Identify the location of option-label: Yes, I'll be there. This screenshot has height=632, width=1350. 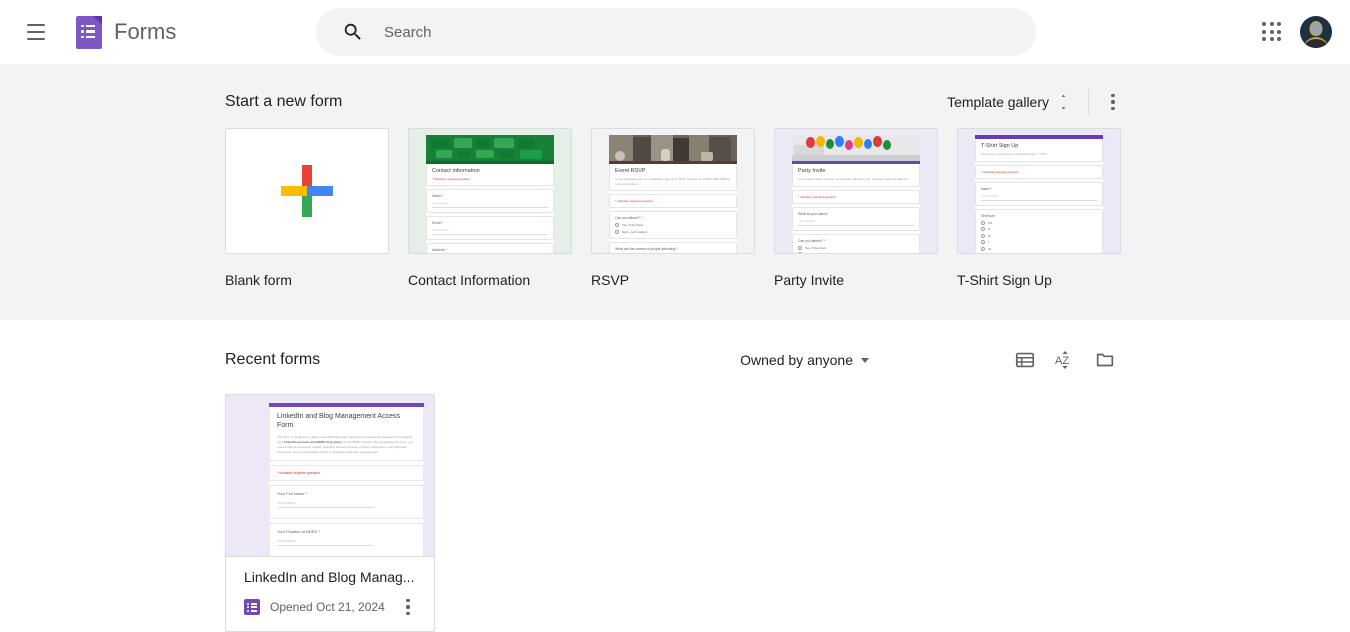
(633, 225).